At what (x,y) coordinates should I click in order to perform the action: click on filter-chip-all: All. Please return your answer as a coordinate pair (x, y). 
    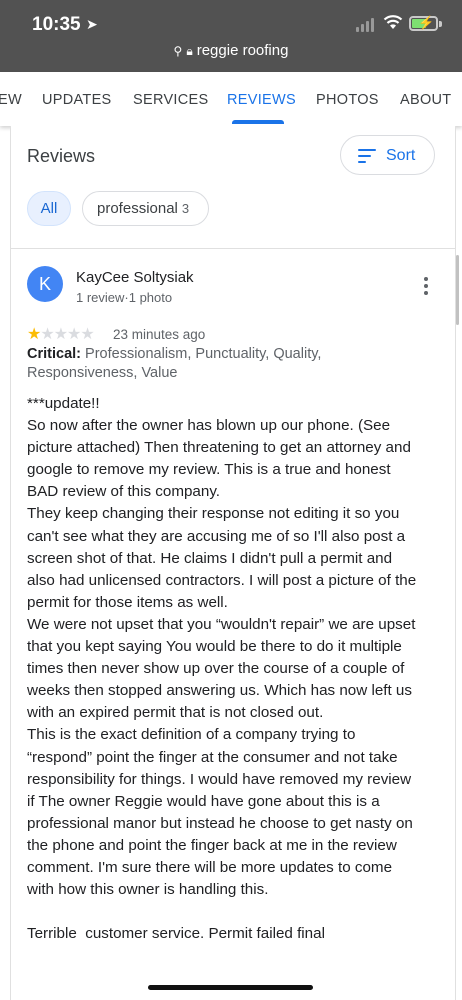
    Looking at the image, I should click on (49, 208).